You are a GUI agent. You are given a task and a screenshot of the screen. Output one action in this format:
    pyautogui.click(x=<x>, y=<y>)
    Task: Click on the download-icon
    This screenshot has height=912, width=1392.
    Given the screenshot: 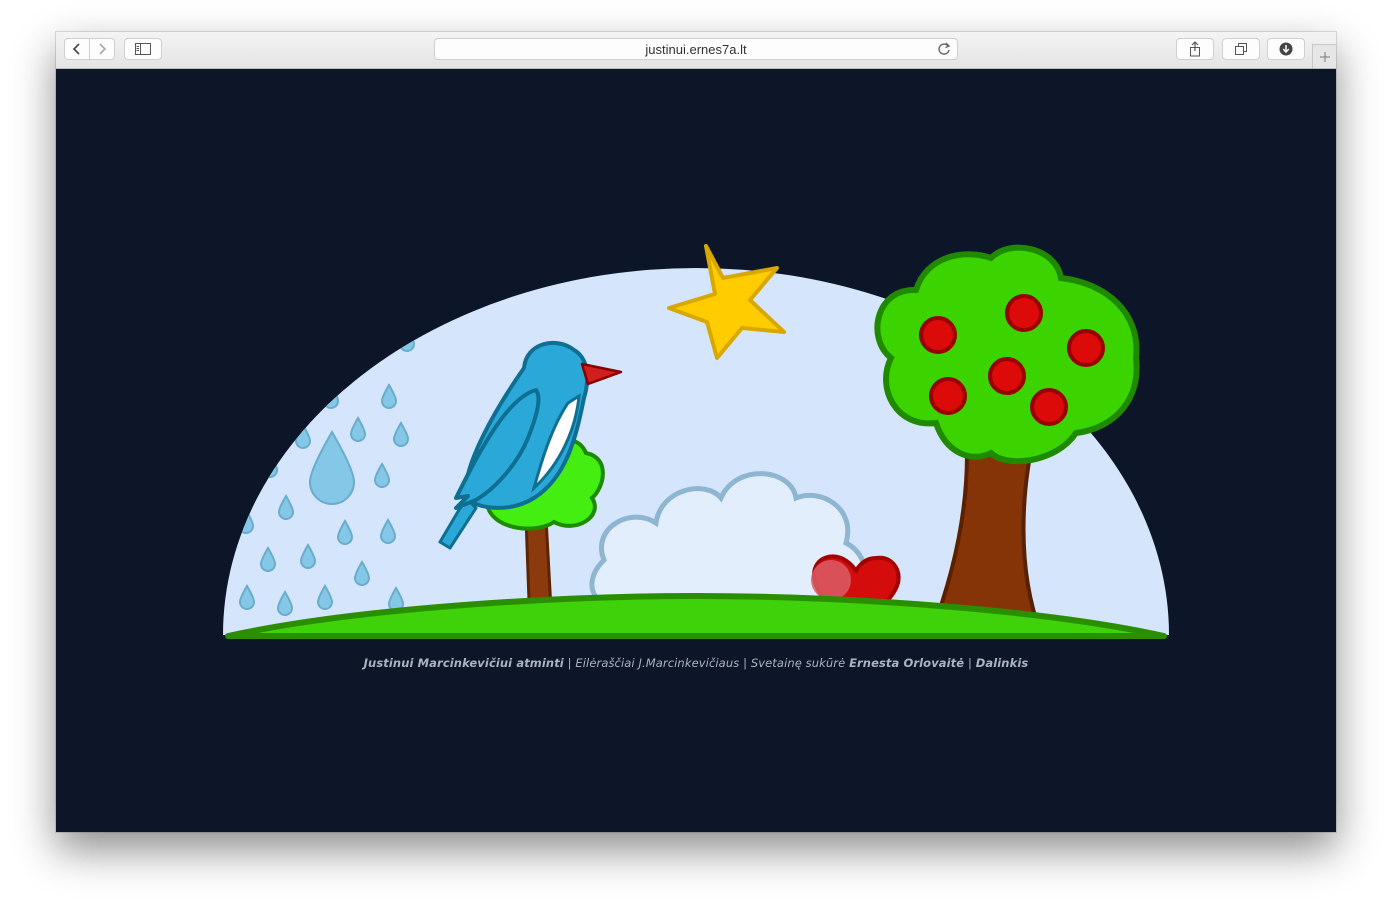 What is the action you would take?
    pyautogui.click(x=1286, y=49)
    